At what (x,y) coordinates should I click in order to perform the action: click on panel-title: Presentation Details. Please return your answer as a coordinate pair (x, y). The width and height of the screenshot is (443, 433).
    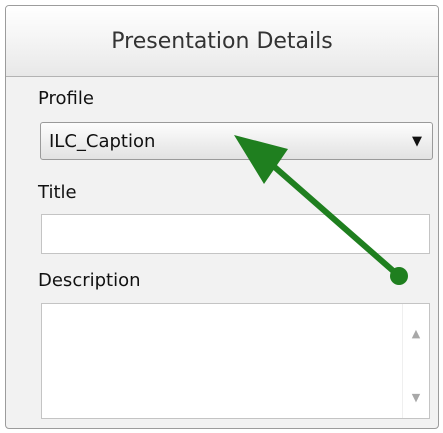
    Looking at the image, I should click on (222, 41).